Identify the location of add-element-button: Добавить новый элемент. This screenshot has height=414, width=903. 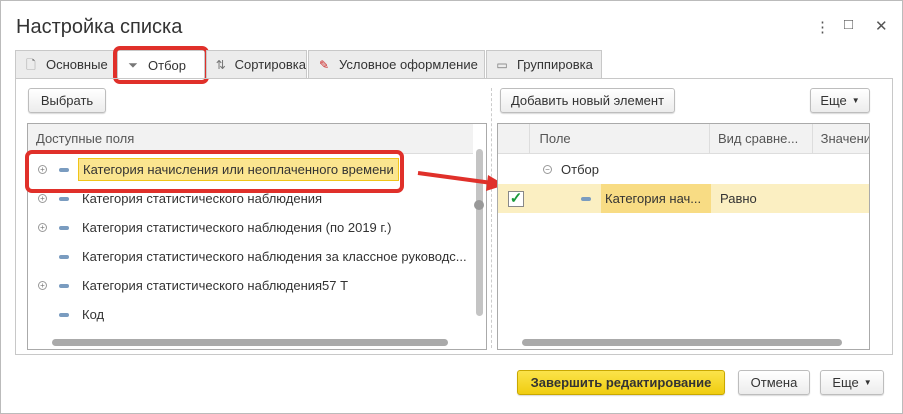
(587, 100).